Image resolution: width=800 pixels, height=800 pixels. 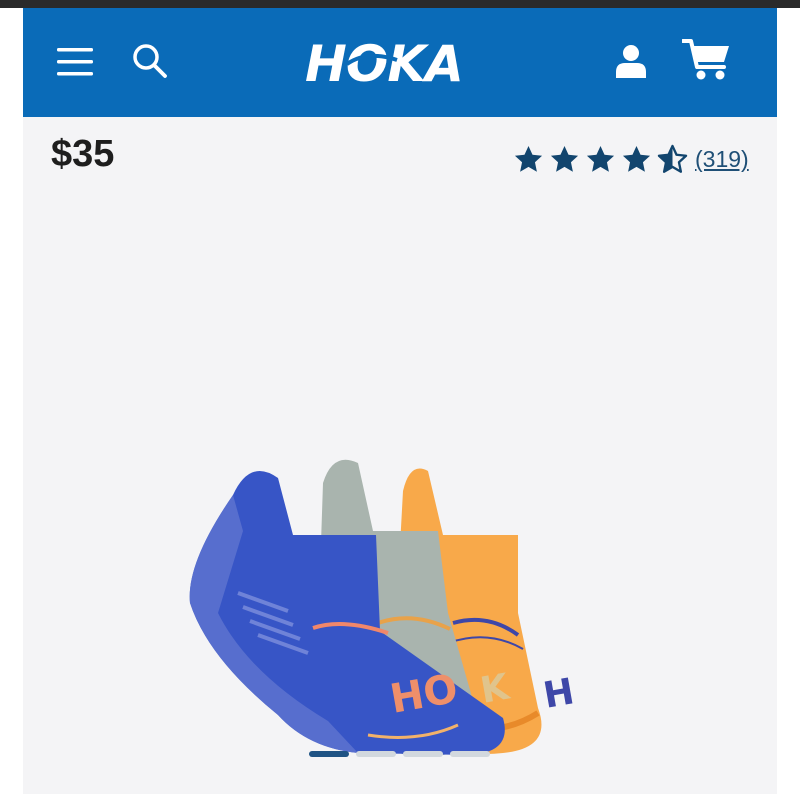 I want to click on cart-icon, so click(x=705, y=59).